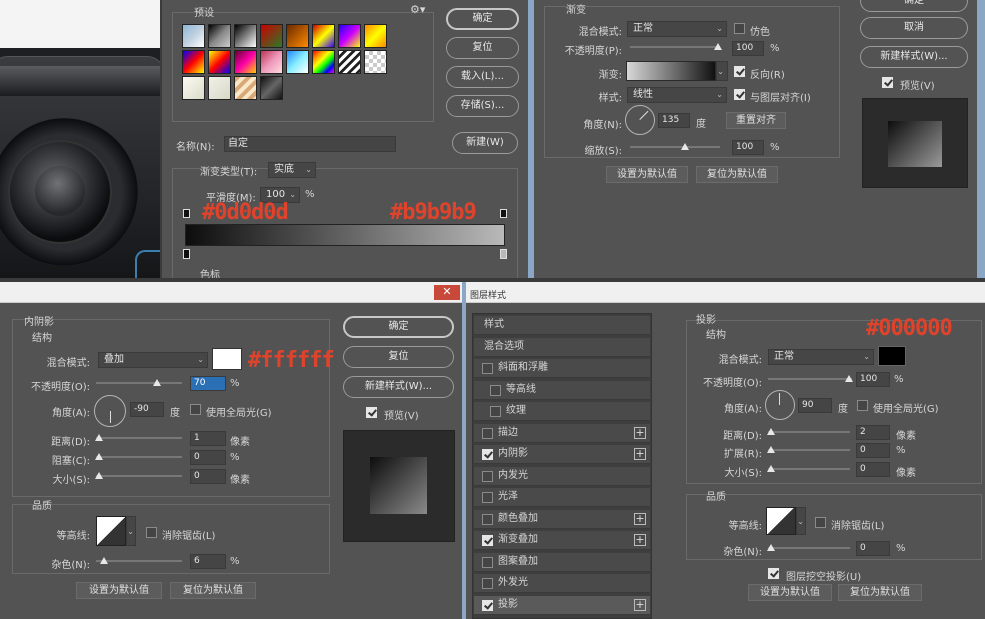 The image size is (985, 619). I want to click on is-choke-input: 0, so click(208, 457).